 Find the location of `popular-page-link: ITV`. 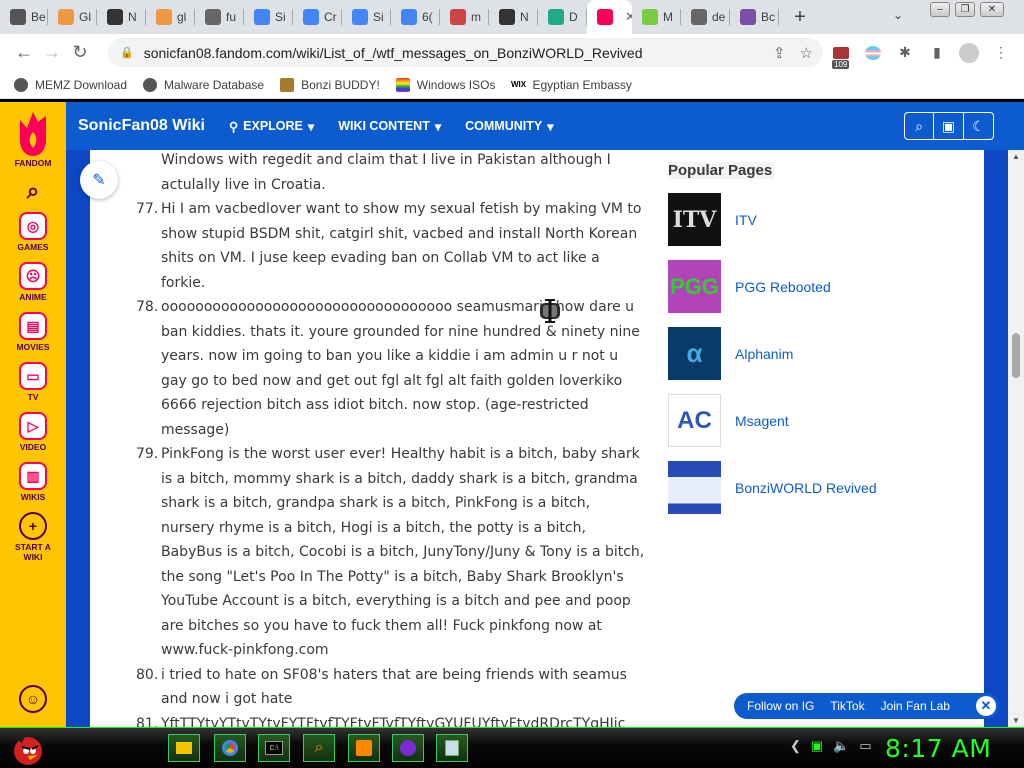

popular-page-link: ITV is located at coordinates (746, 220).